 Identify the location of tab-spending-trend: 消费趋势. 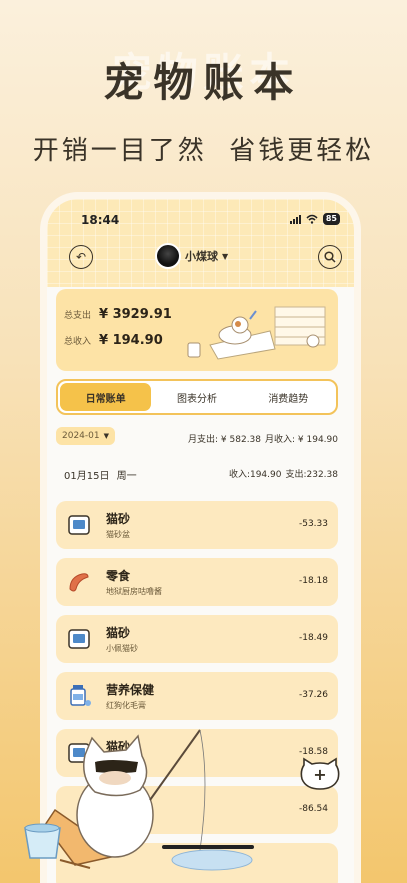
(288, 397).